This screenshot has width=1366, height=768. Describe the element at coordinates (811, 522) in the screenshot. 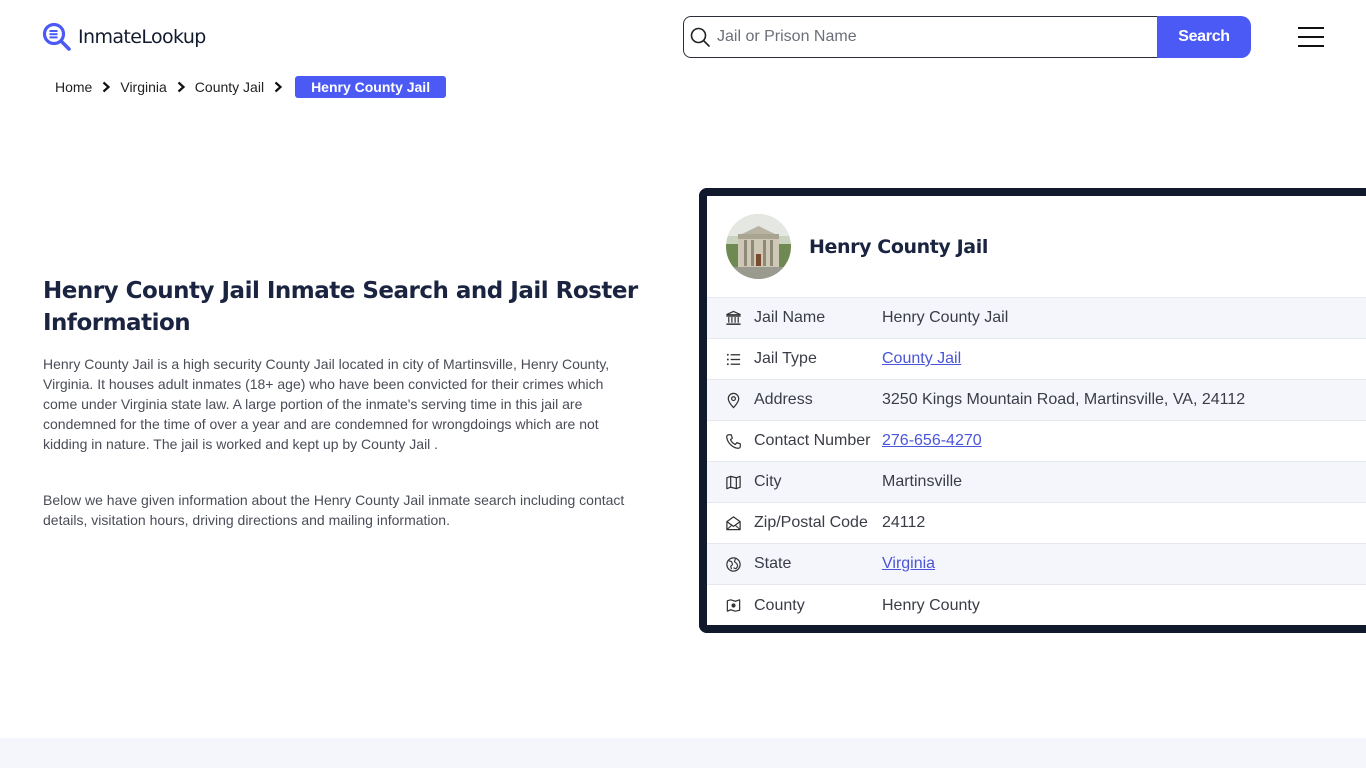

I see `row-label: Zip/Postal Code` at that location.